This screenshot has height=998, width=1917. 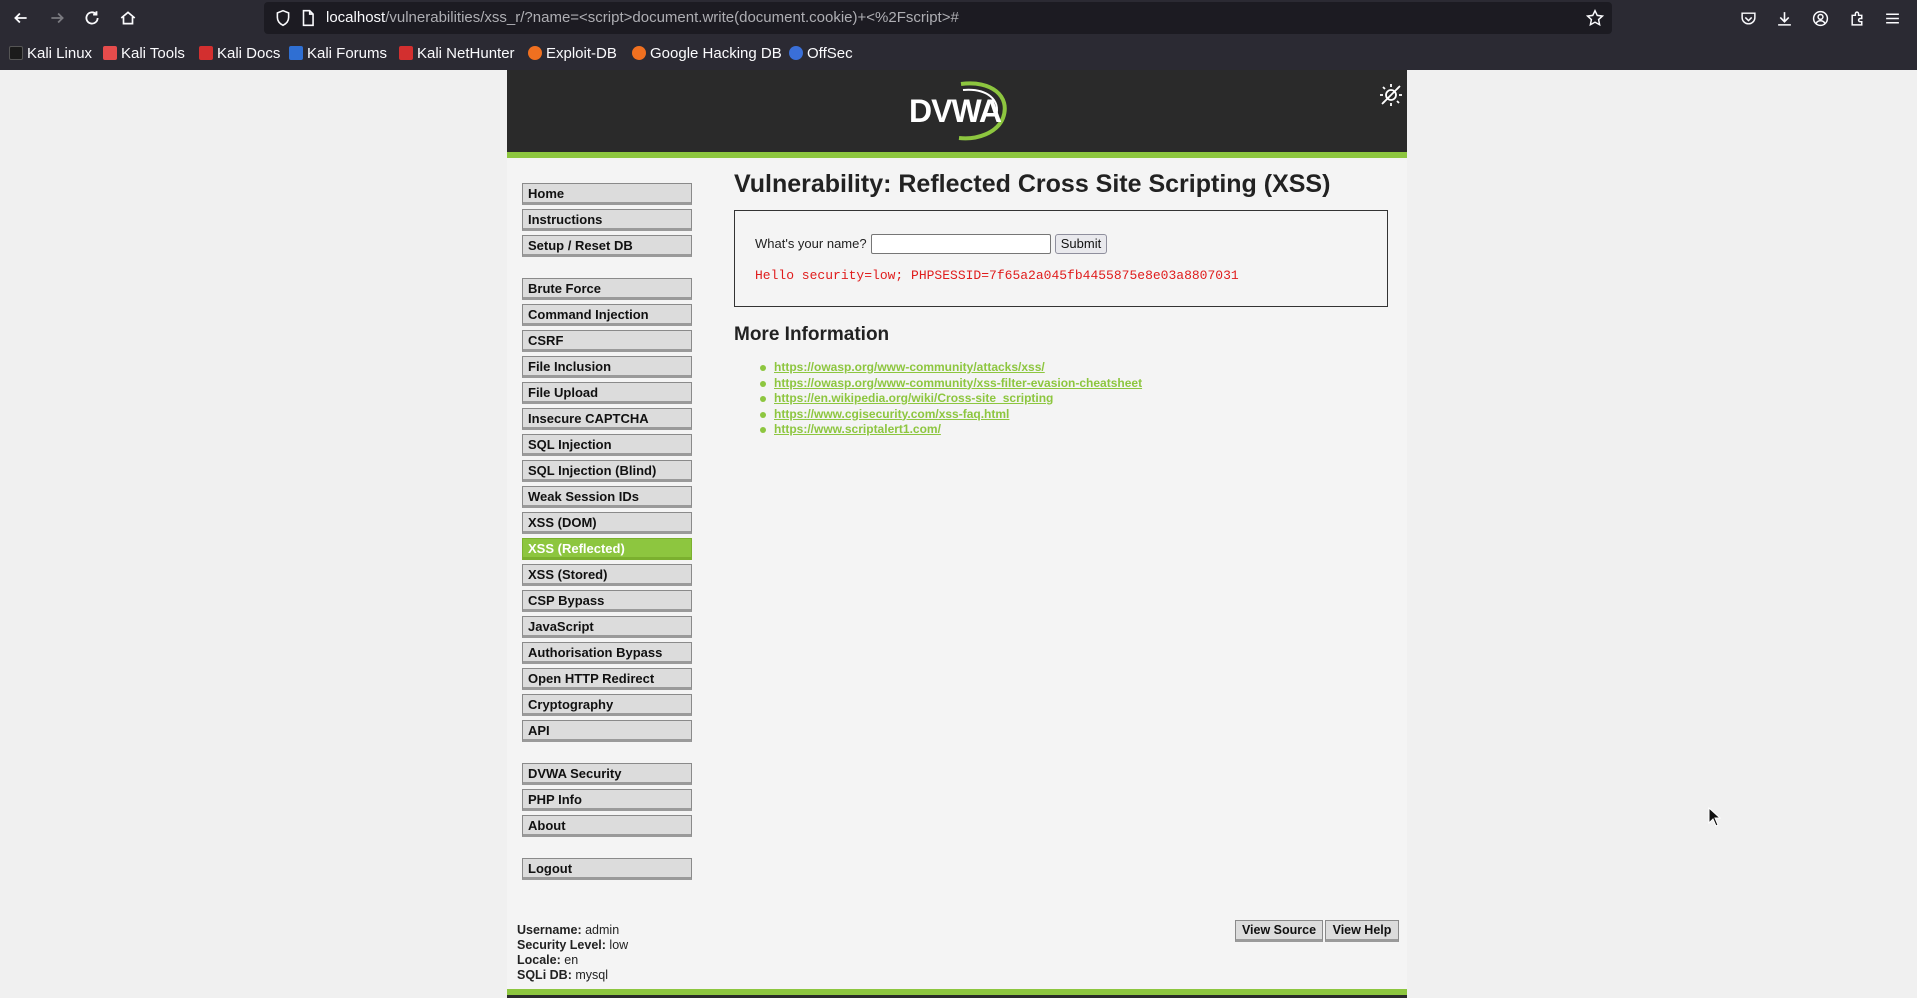 I want to click on bookmark-kali-forums: Kali Forums, so click(x=338, y=53).